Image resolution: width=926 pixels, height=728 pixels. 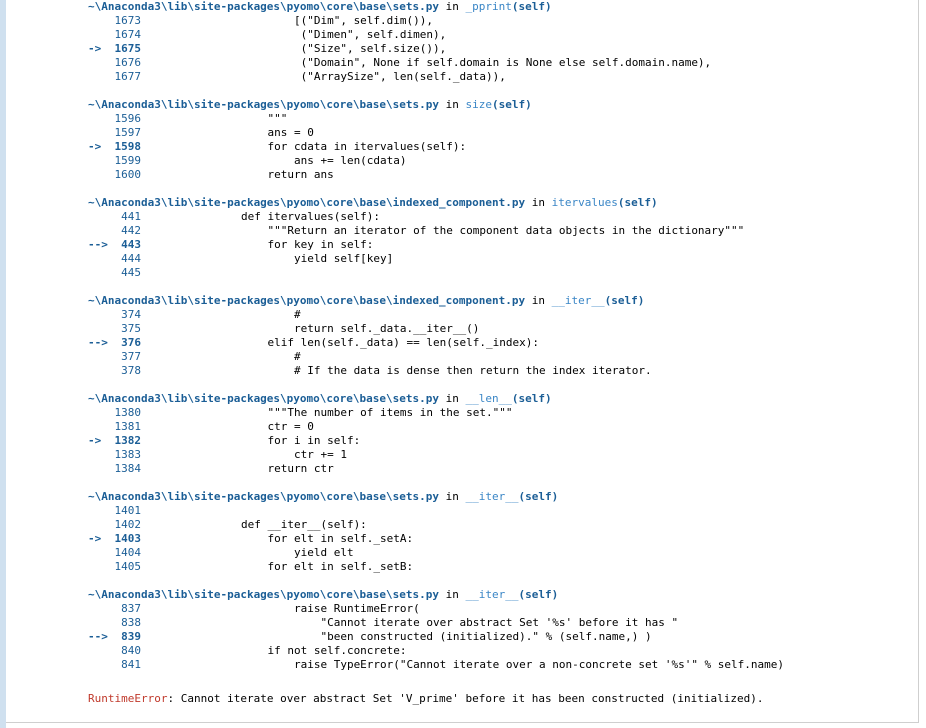 What do you see at coordinates (114, 622) in the screenshot?
I see `line-number: 838` at bounding box center [114, 622].